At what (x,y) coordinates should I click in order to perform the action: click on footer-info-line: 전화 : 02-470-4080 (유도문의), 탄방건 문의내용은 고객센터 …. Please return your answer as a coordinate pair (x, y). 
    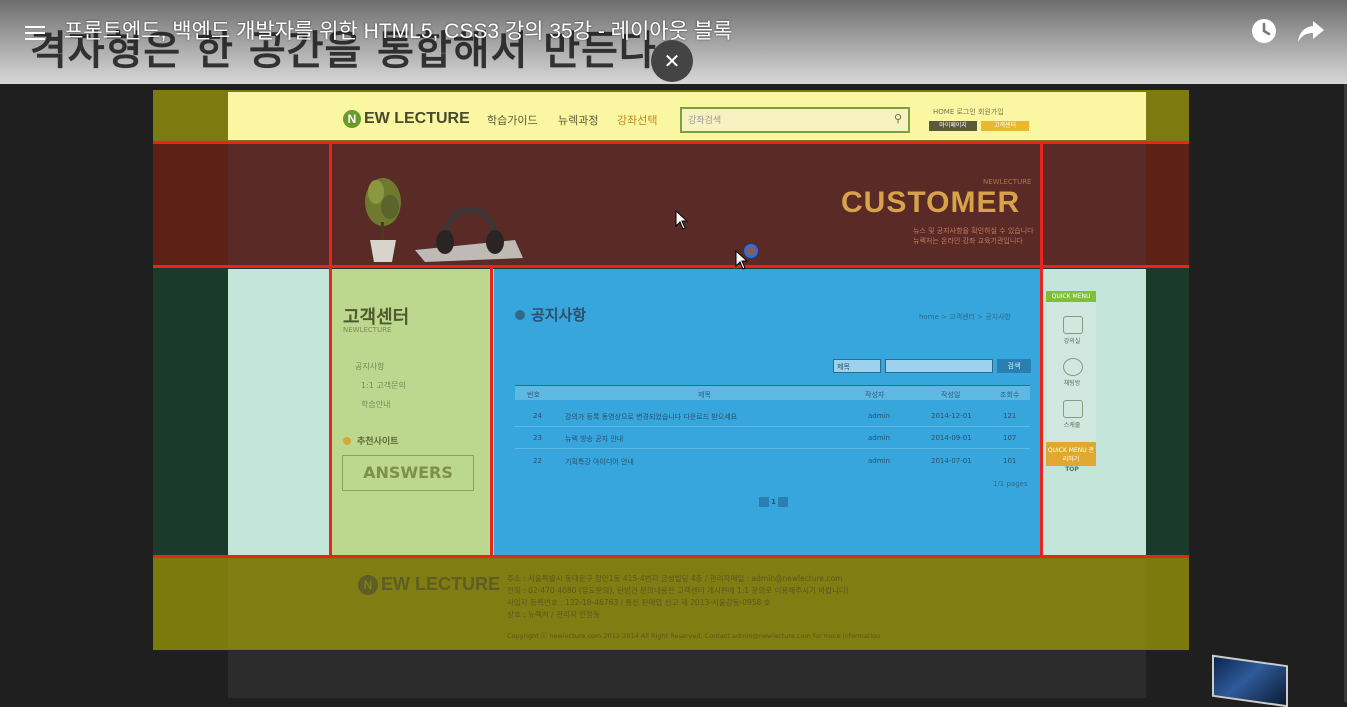
    Looking at the image, I should click on (678, 590).